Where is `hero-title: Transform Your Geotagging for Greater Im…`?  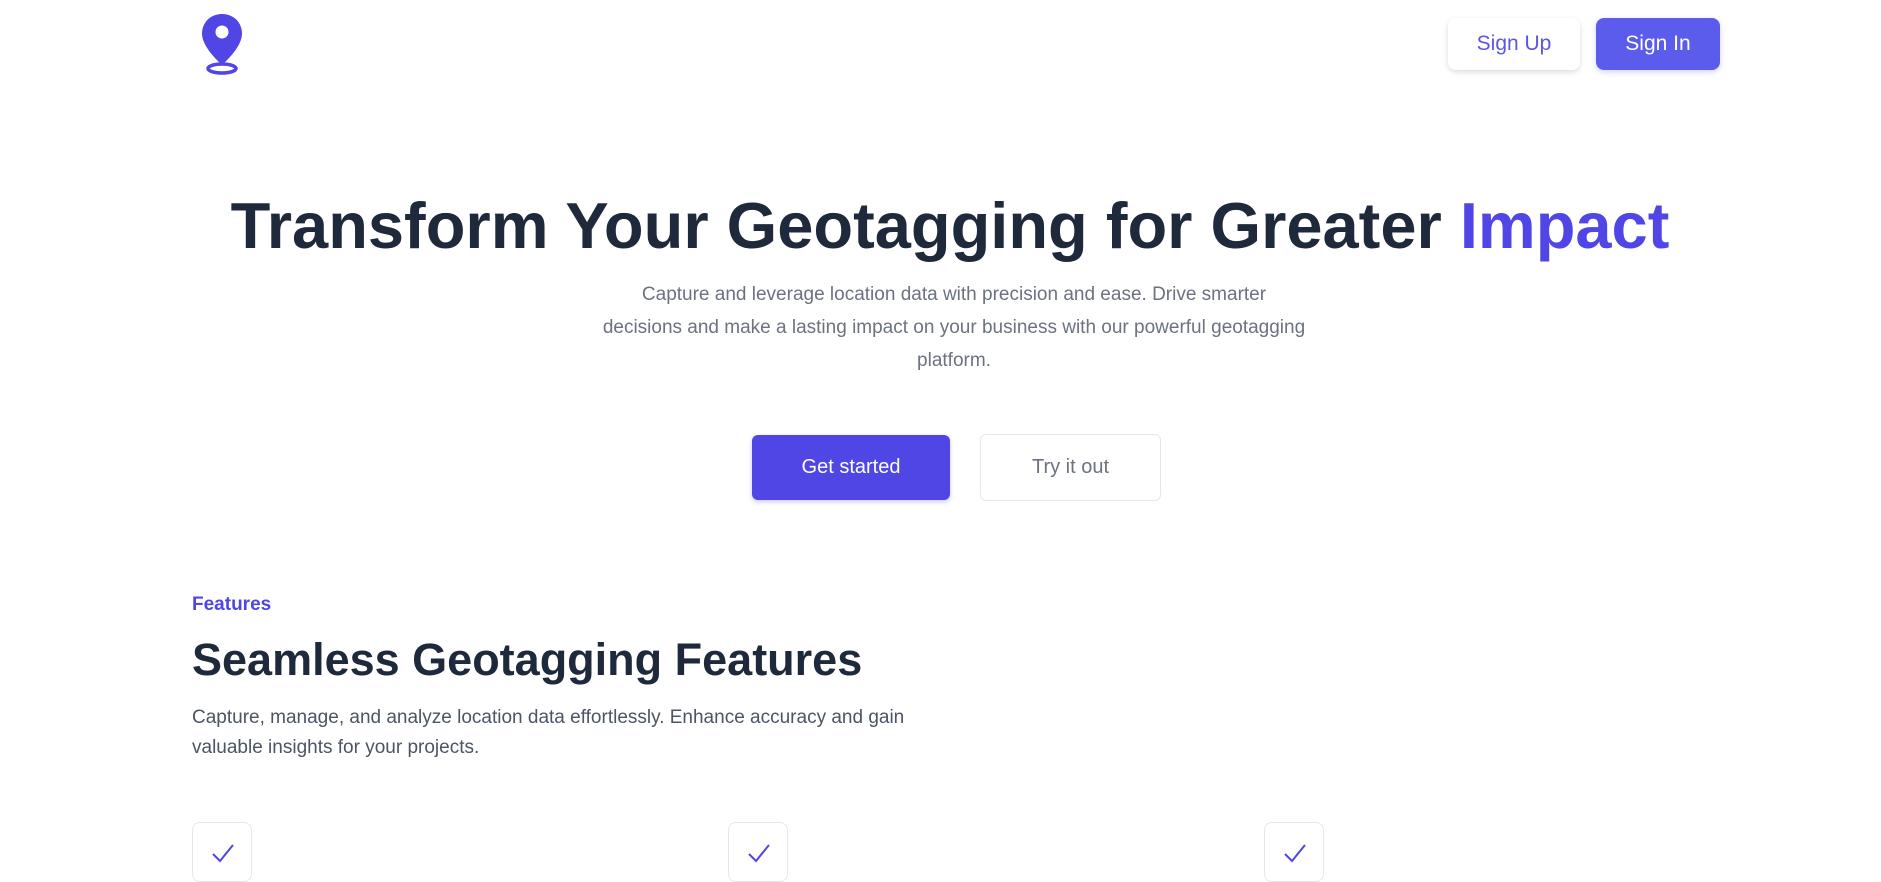
hero-title: Transform Your Geotagging for Greater Im… is located at coordinates (940, 226).